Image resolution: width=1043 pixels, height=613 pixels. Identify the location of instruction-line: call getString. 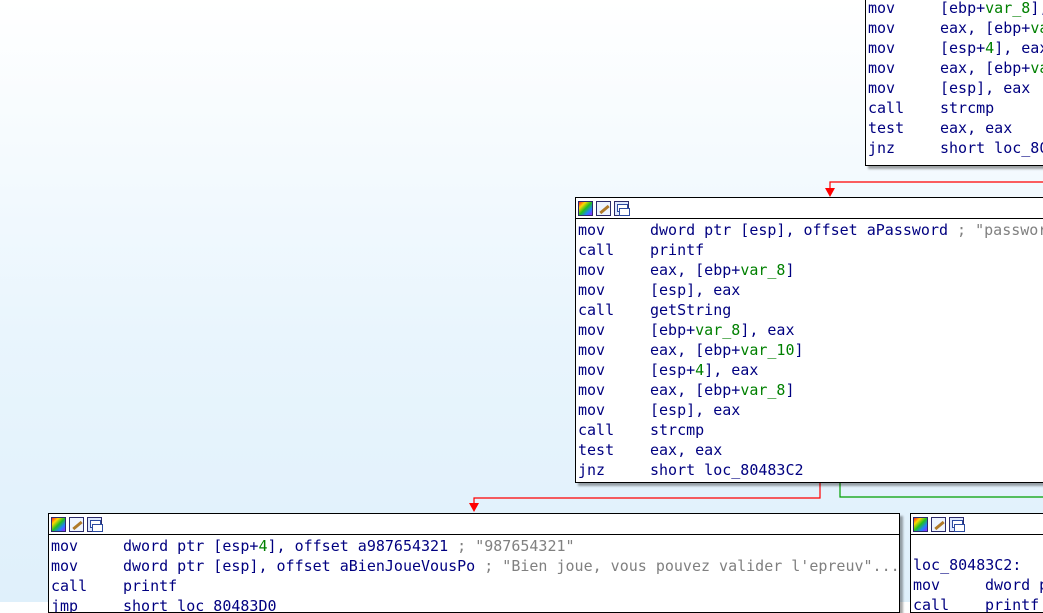
(809, 310).